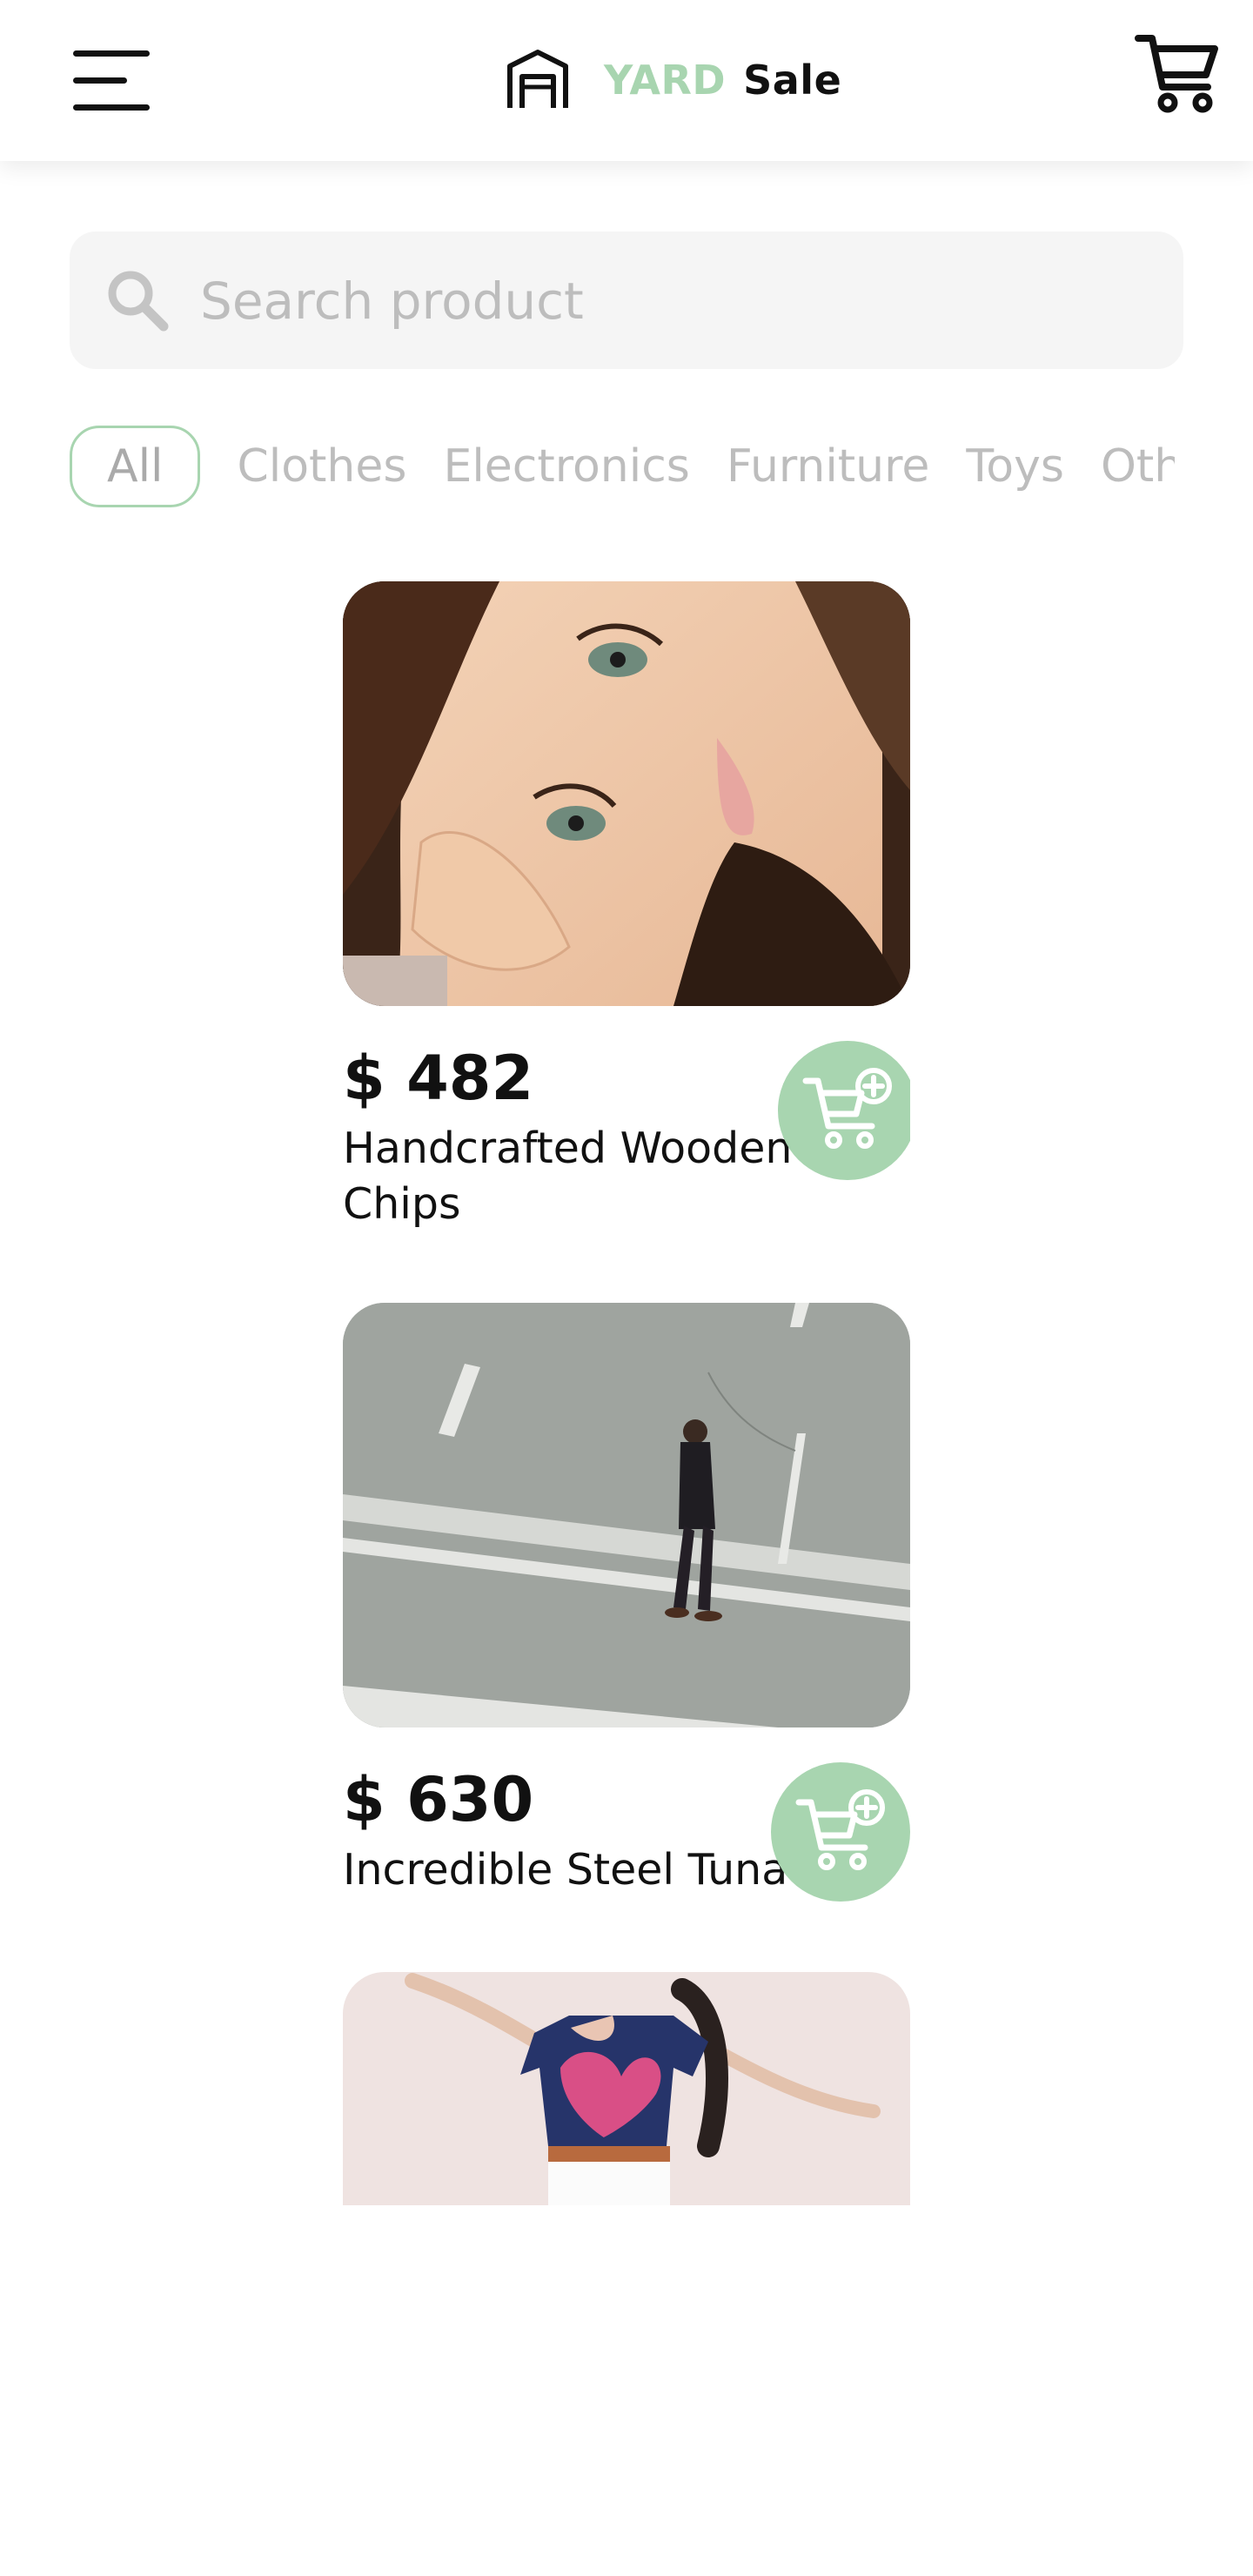 This screenshot has width=1253, height=2576. What do you see at coordinates (565, 1870) in the screenshot?
I see `product-name: Incredible Steel Tuna` at bounding box center [565, 1870].